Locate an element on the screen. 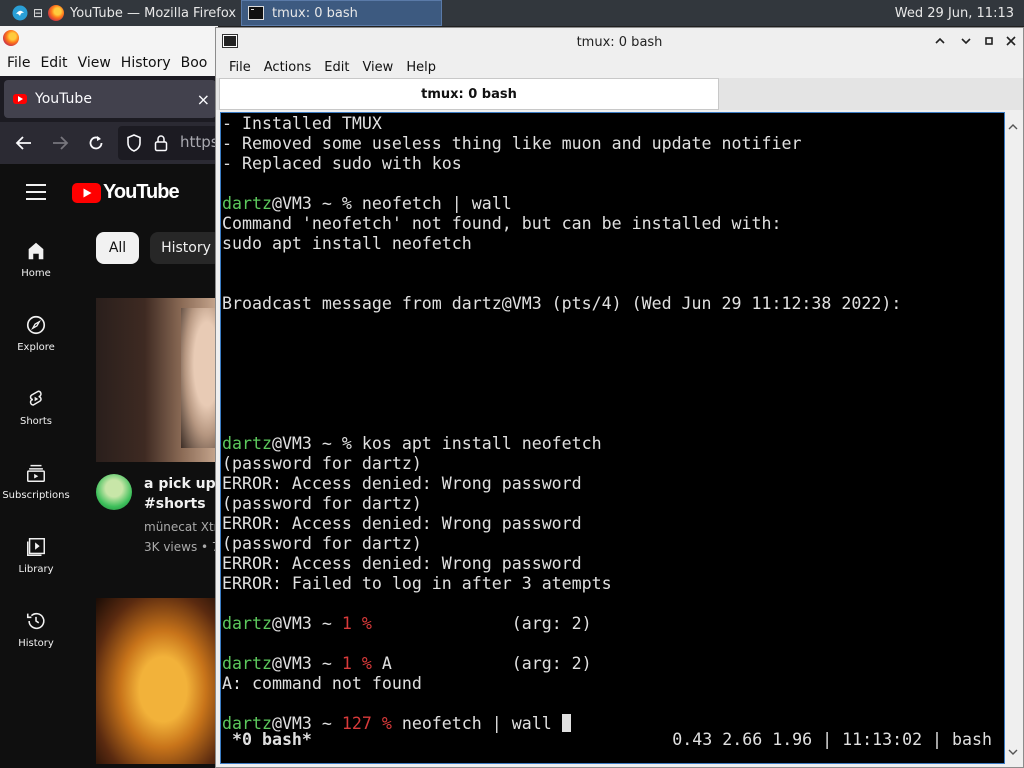  guide-home-label: Home is located at coordinates (36, 273).